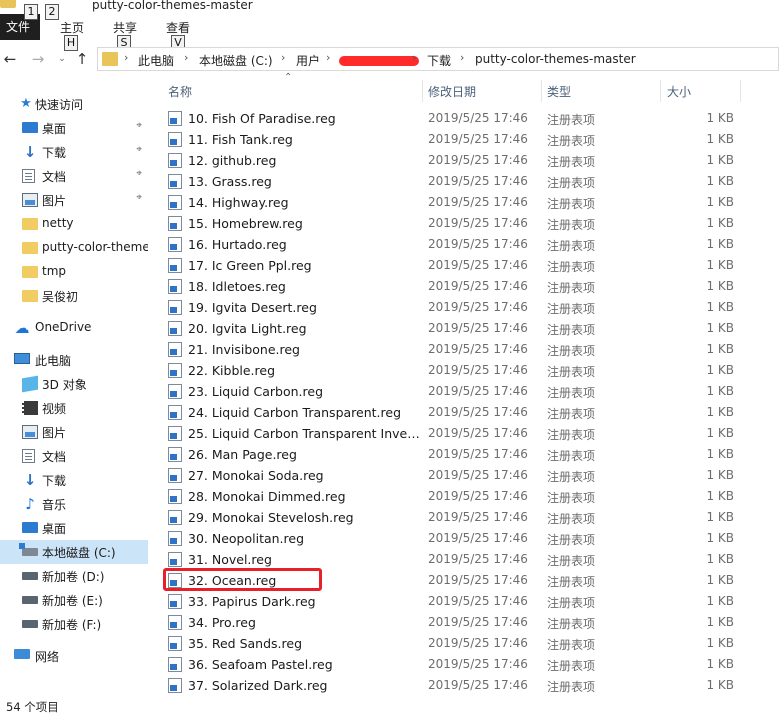 The image size is (779, 713). What do you see at coordinates (304, 265) in the screenshot?
I see `file-name: 17. Ic Green Ppl.reg` at bounding box center [304, 265].